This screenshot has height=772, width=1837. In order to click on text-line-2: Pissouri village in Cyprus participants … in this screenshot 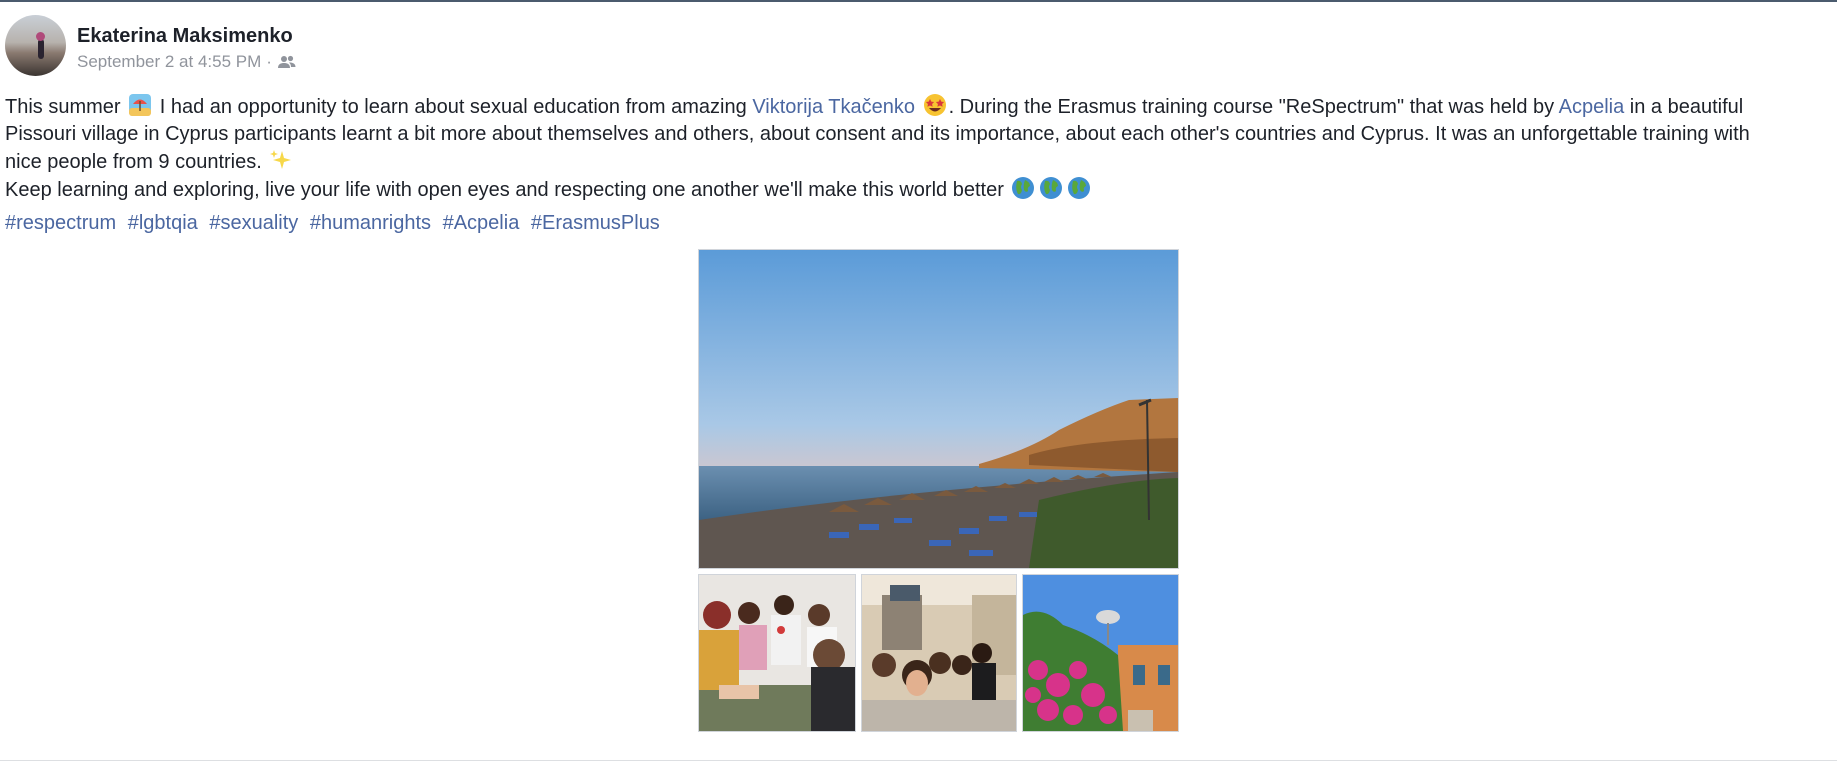, I will do `click(877, 134)`.